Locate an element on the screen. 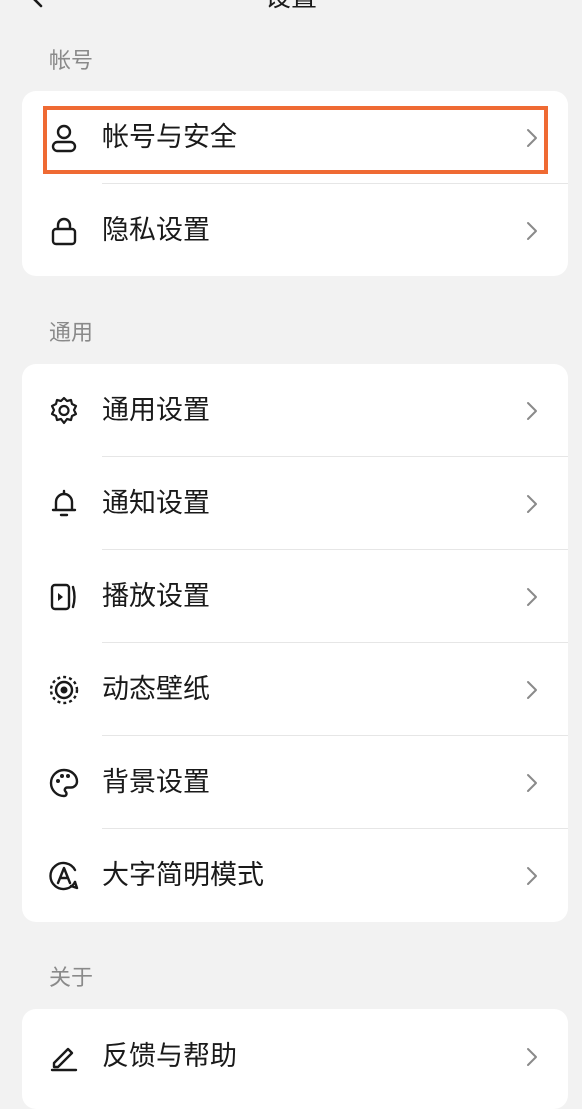 The width and height of the screenshot is (582, 1109). settings-item-feedback-help: 反馈与帮助 is located at coordinates (295, 1056).